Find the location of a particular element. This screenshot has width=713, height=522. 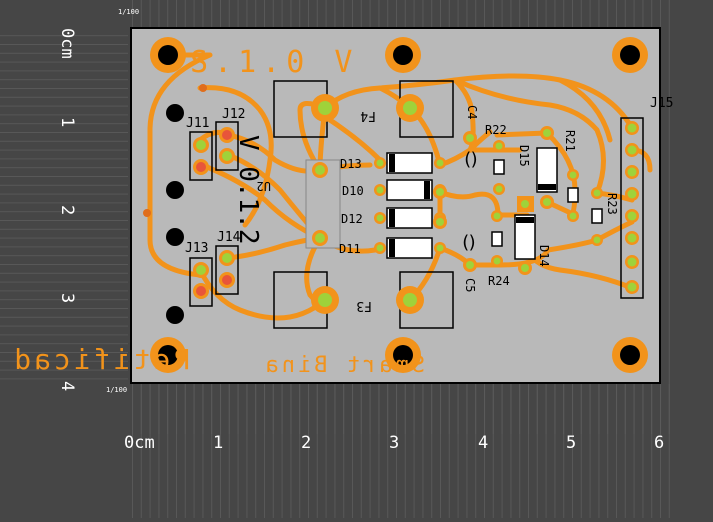

x-axis-unit: 0cm is located at coordinates (139, 443).